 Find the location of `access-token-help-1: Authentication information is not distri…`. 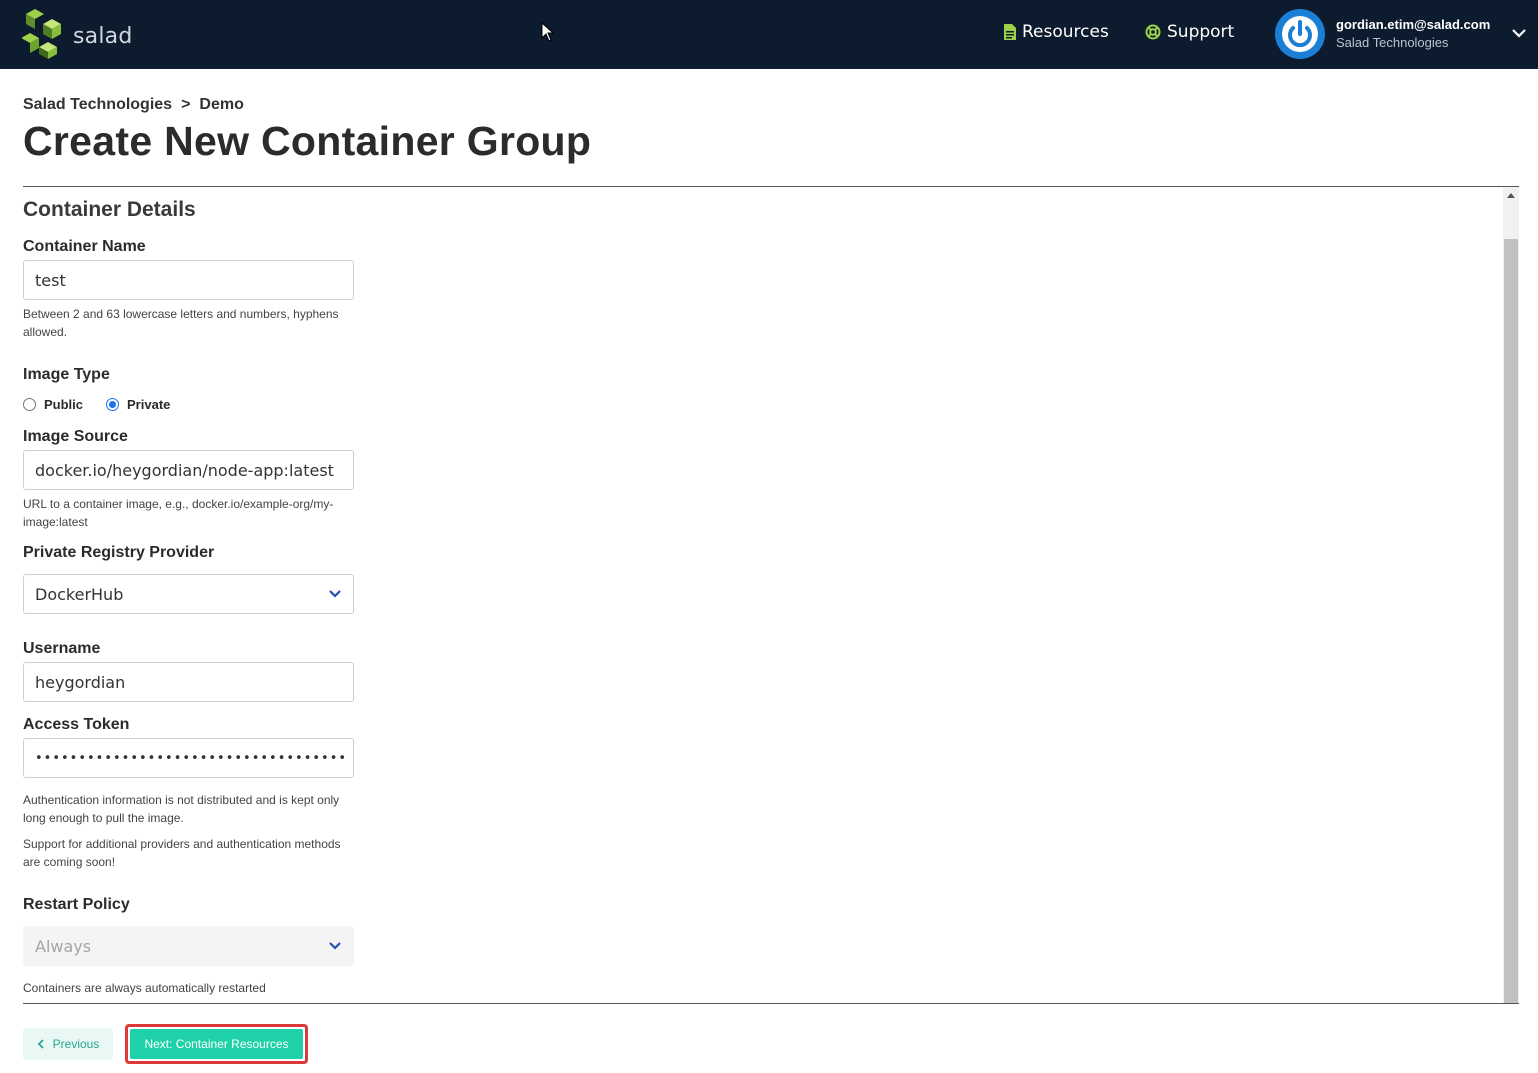

access-token-help-1: Authentication information is not distri… is located at coordinates (181, 809).